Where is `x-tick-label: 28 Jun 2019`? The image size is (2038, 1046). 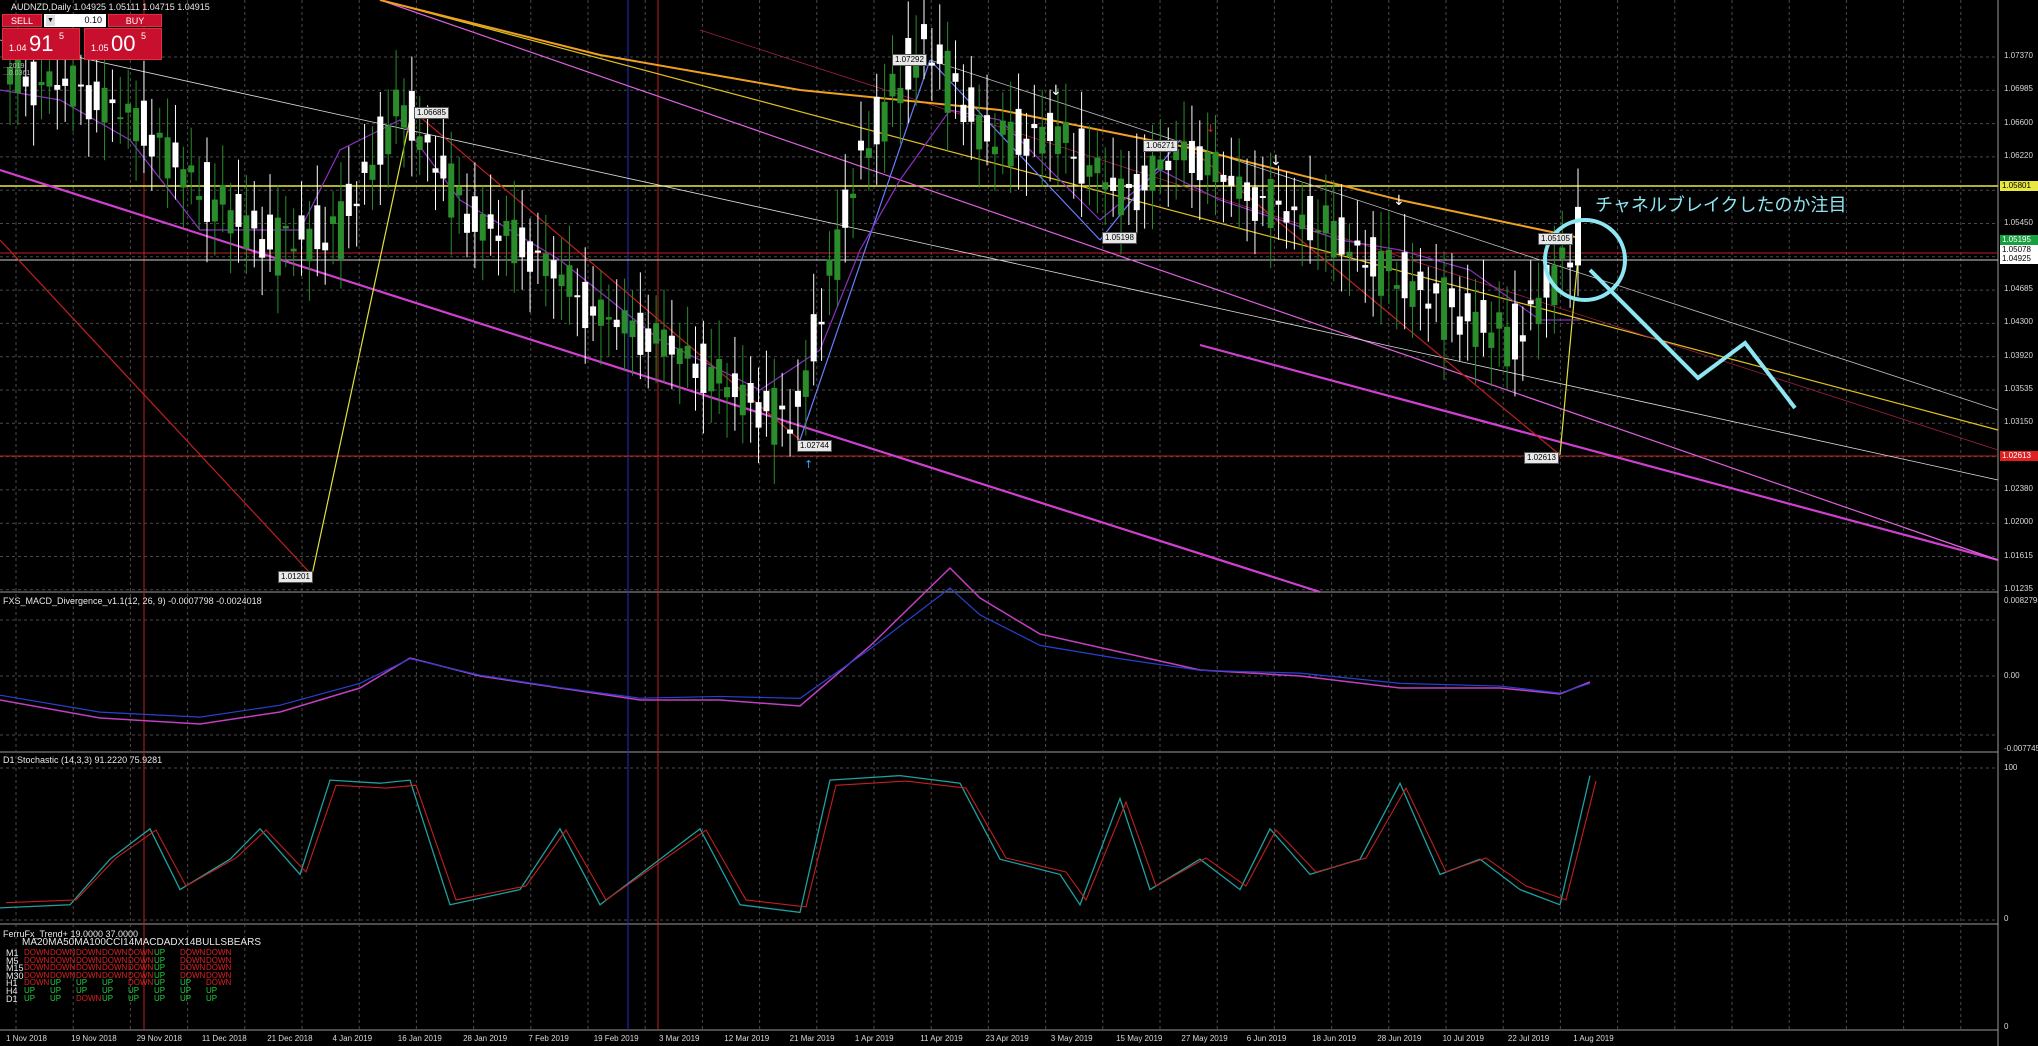
x-tick-label: 28 Jun 2019 is located at coordinates (1399, 1038).